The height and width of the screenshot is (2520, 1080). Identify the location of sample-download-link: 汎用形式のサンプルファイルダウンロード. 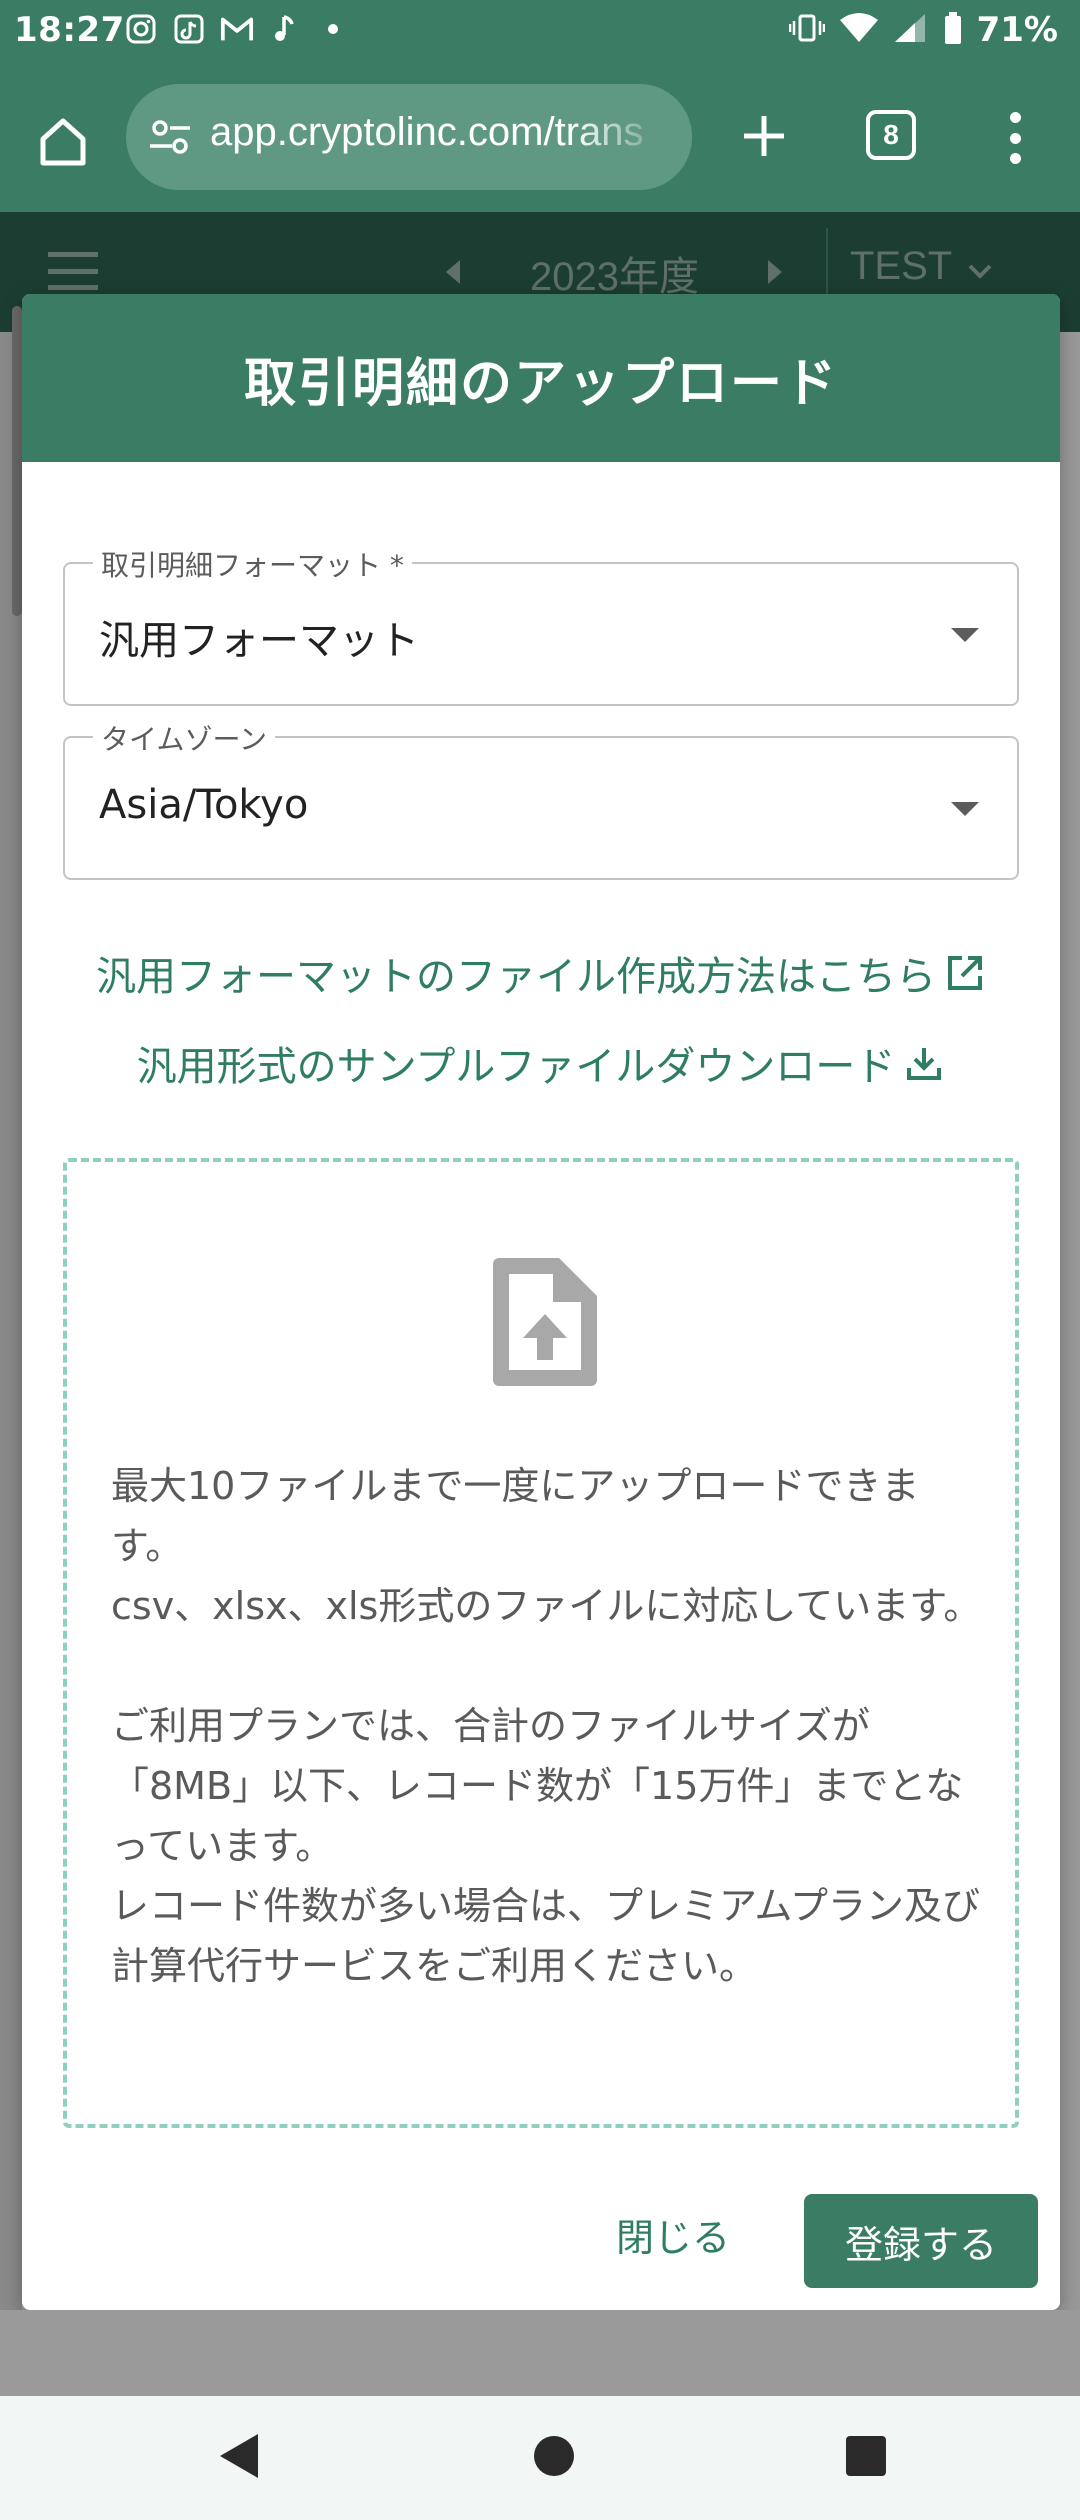
(541, 1063).